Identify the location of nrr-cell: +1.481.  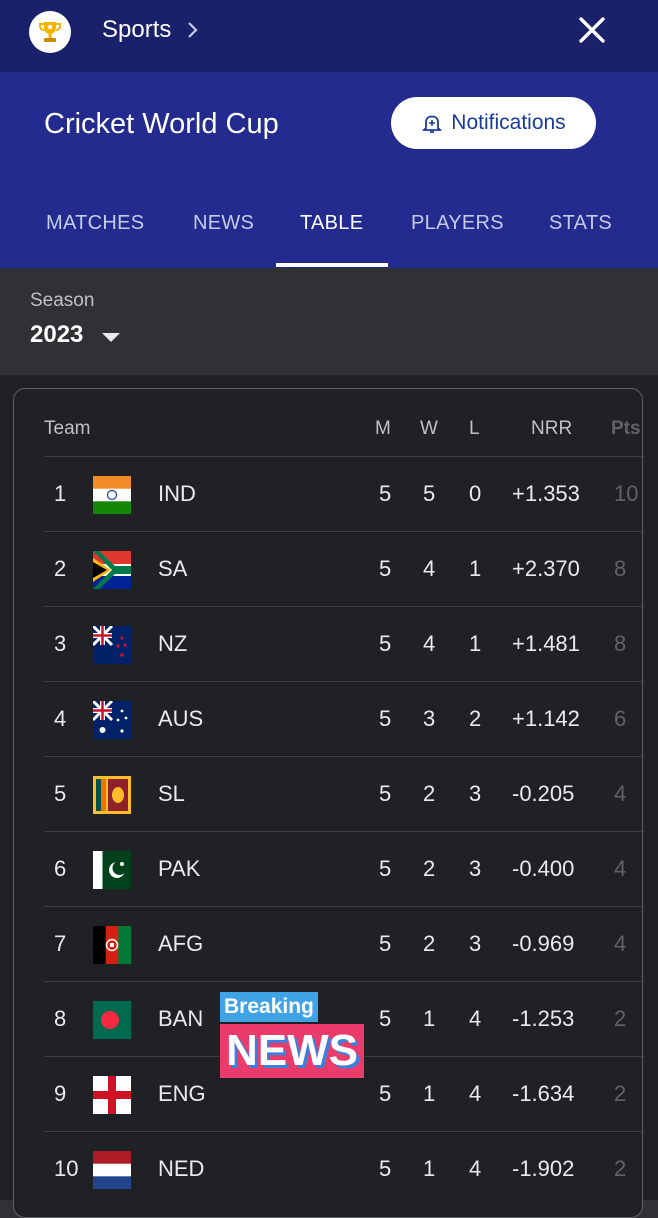
(546, 643).